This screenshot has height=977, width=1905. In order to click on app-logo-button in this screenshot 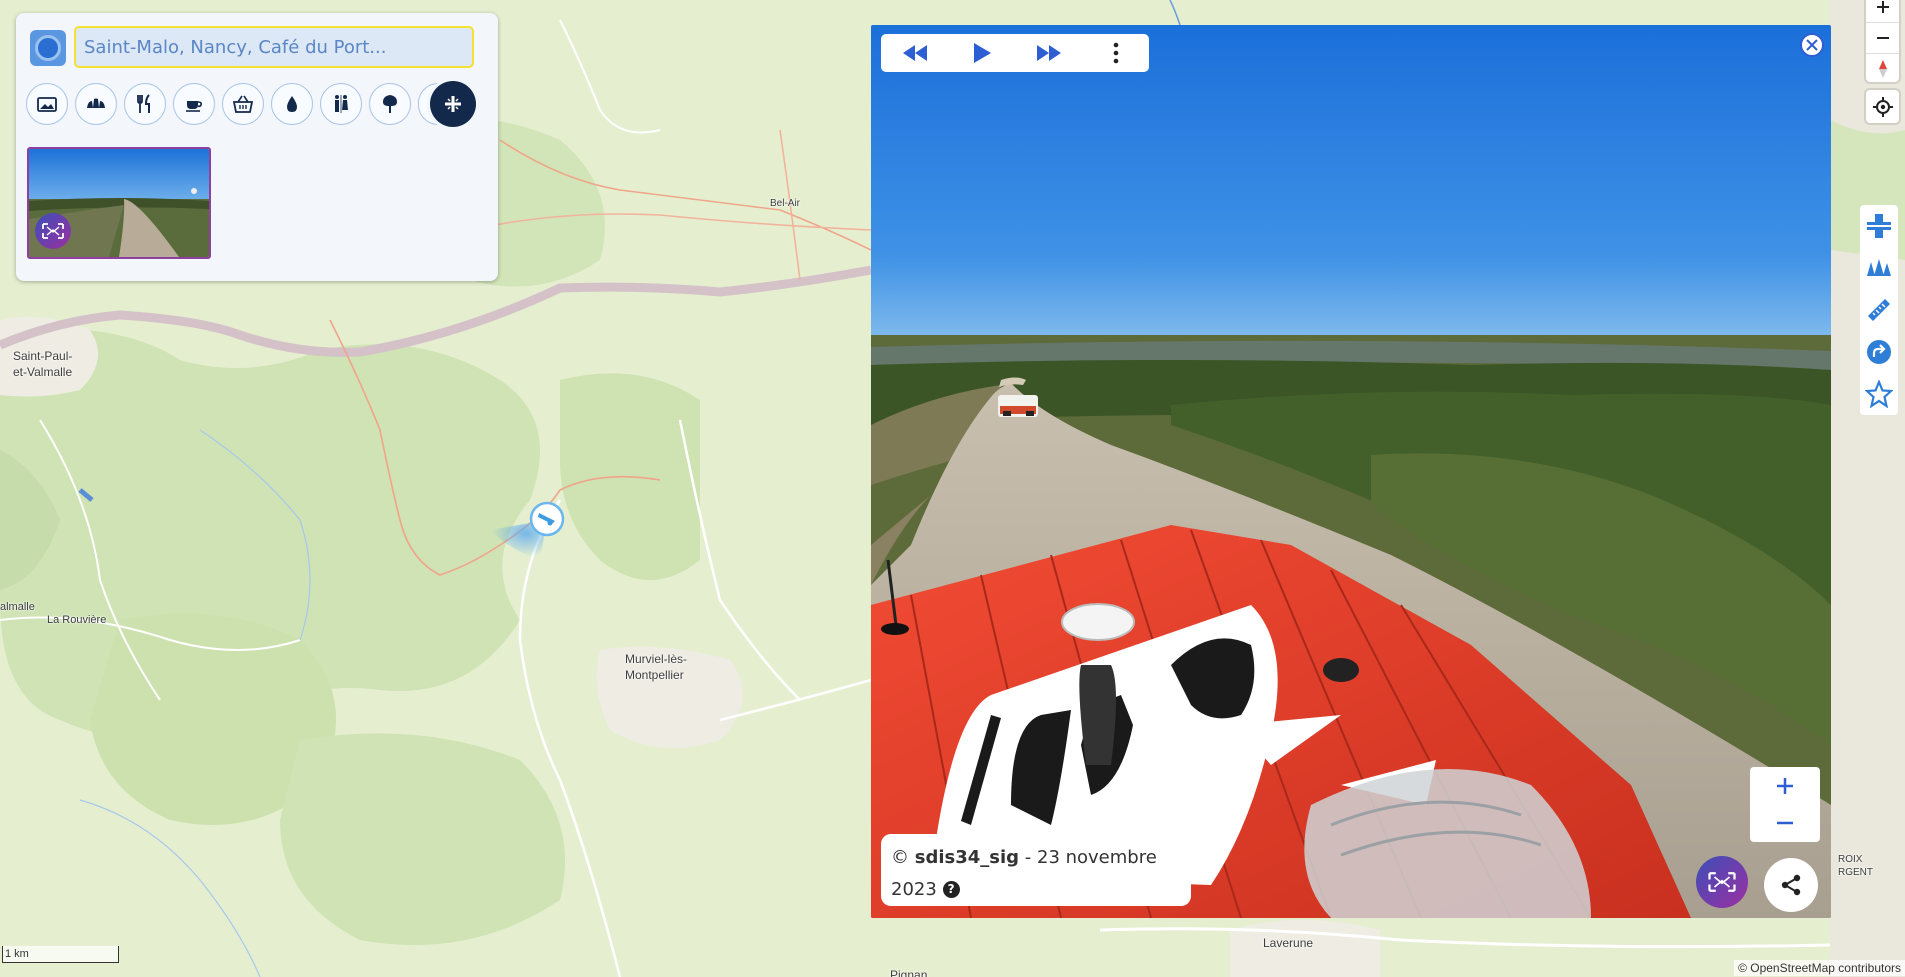, I will do `click(48, 48)`.